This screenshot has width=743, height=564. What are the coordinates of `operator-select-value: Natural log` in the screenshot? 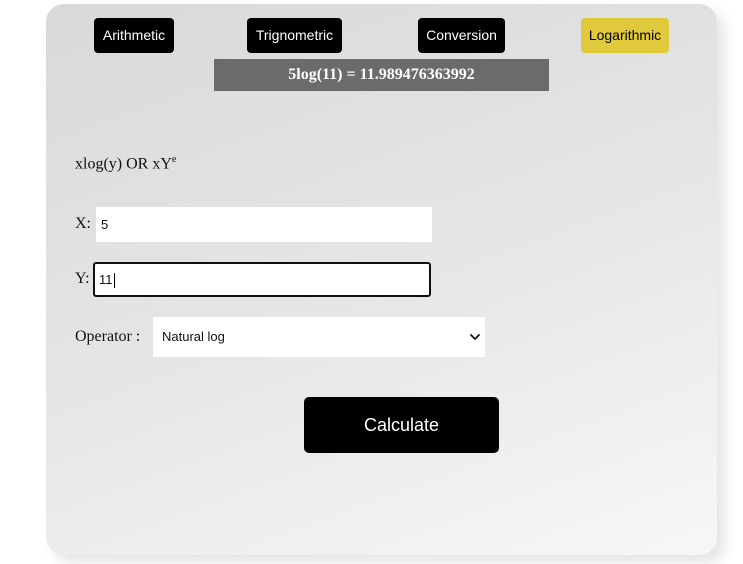 It's located at (193, 336).